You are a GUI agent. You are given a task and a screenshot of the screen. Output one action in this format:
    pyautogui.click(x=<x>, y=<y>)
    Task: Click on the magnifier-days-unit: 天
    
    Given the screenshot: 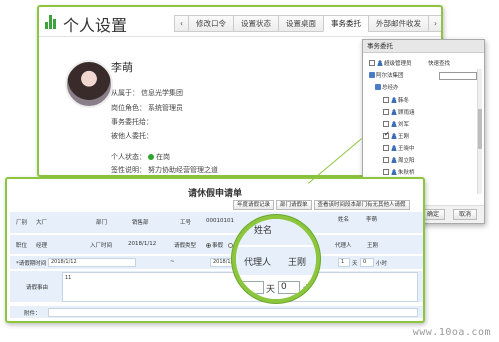 What is the action you would take?
    pyautogui.click(x=271, y=290)
    